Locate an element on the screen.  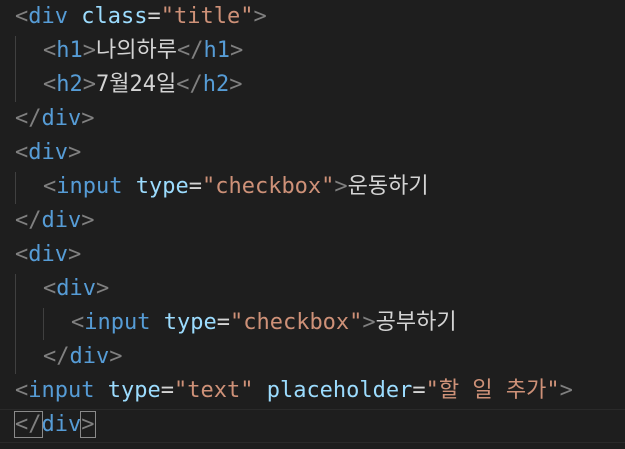
code-line: <h2>7월24일</h2> is located at coordinates (142, 85).